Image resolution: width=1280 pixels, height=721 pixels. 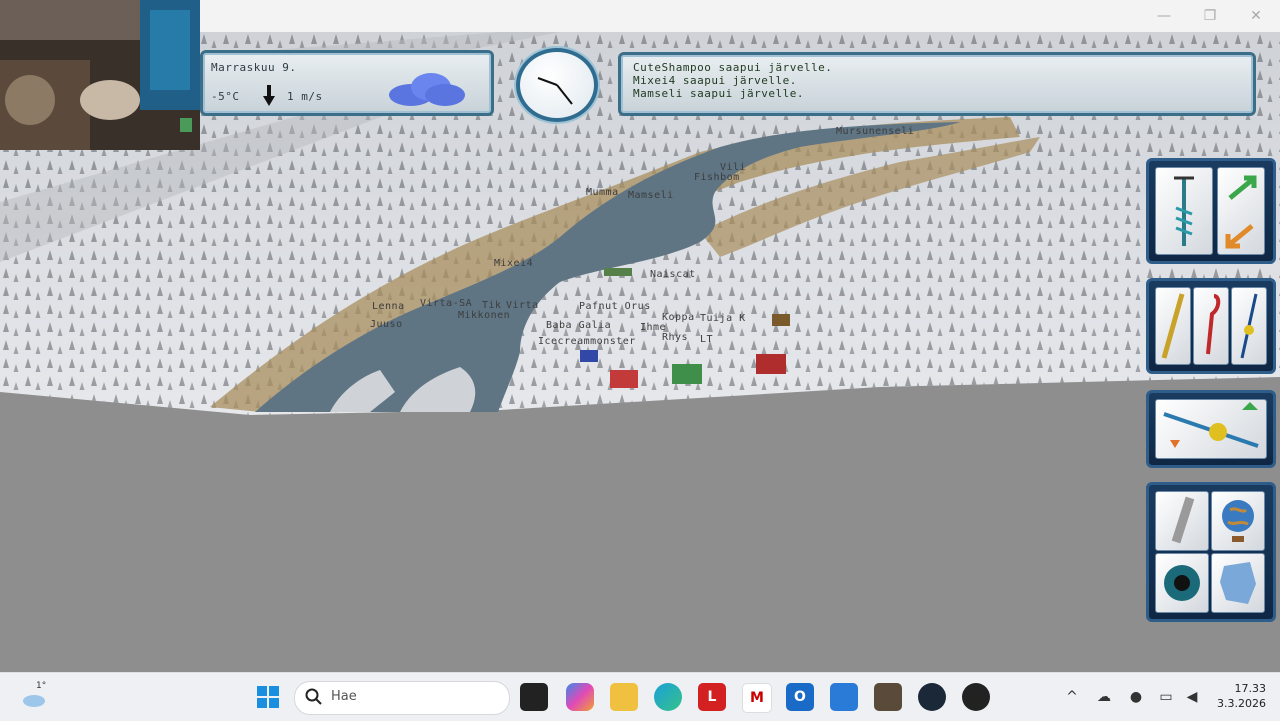 I want to click on tent-red, so click(x=624, y=379).